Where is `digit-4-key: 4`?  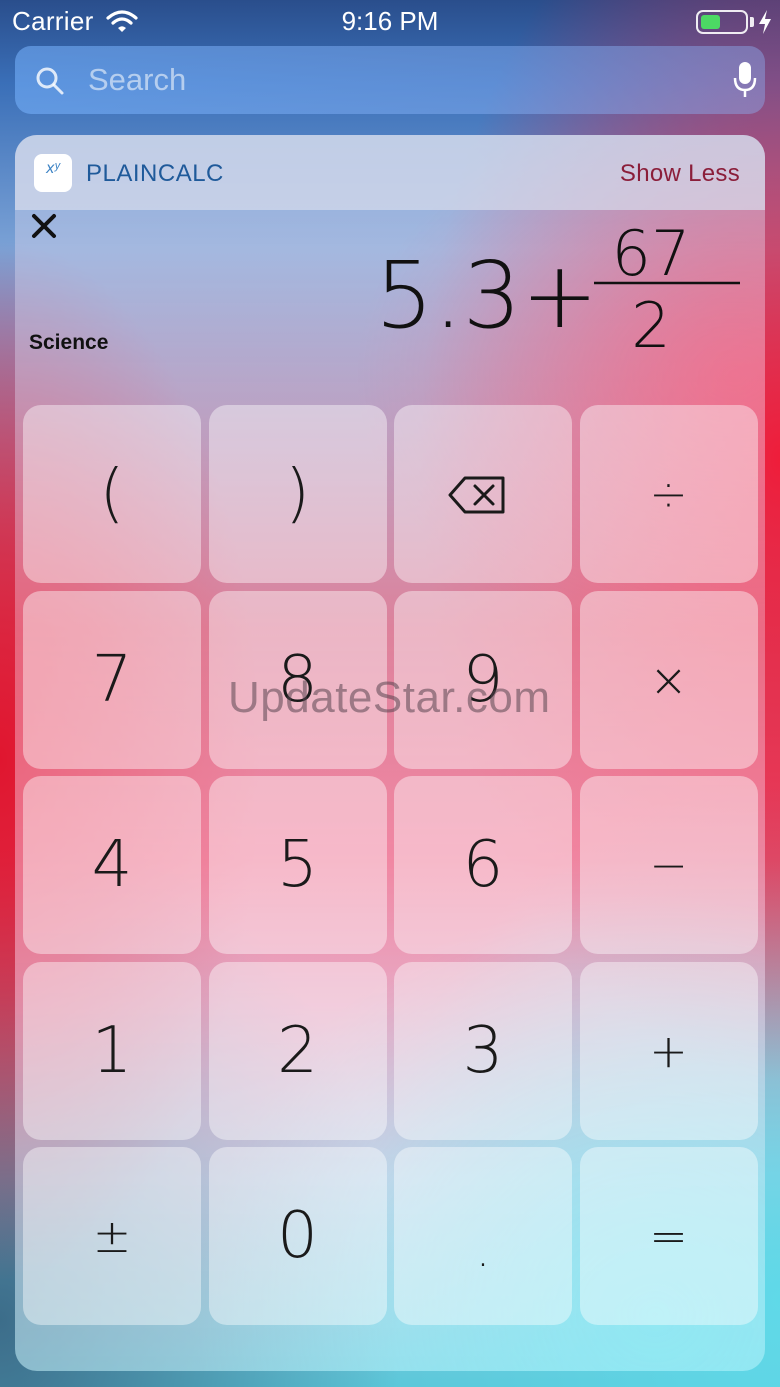 digit-4-key: 4 is located at coordinates (112, 865).